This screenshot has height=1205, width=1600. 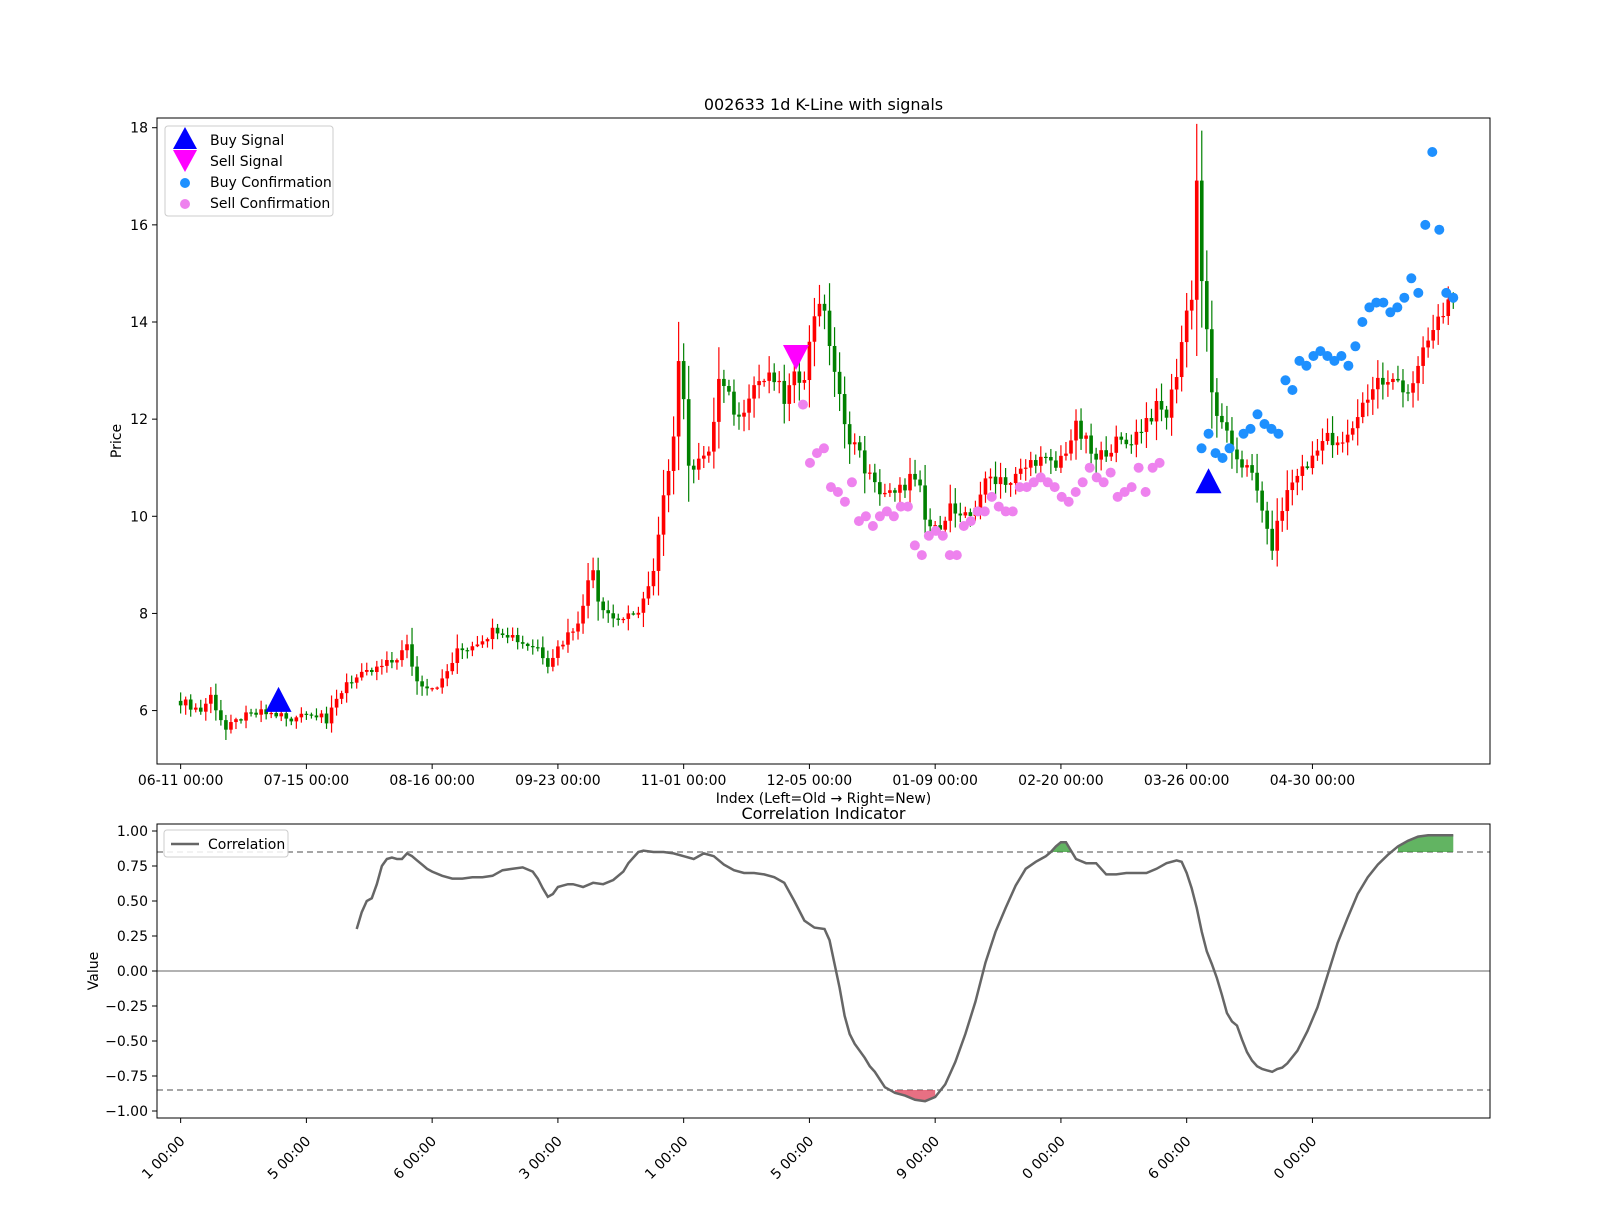 I want to click on y-axis-label: Price, so click(x=117, y=441).